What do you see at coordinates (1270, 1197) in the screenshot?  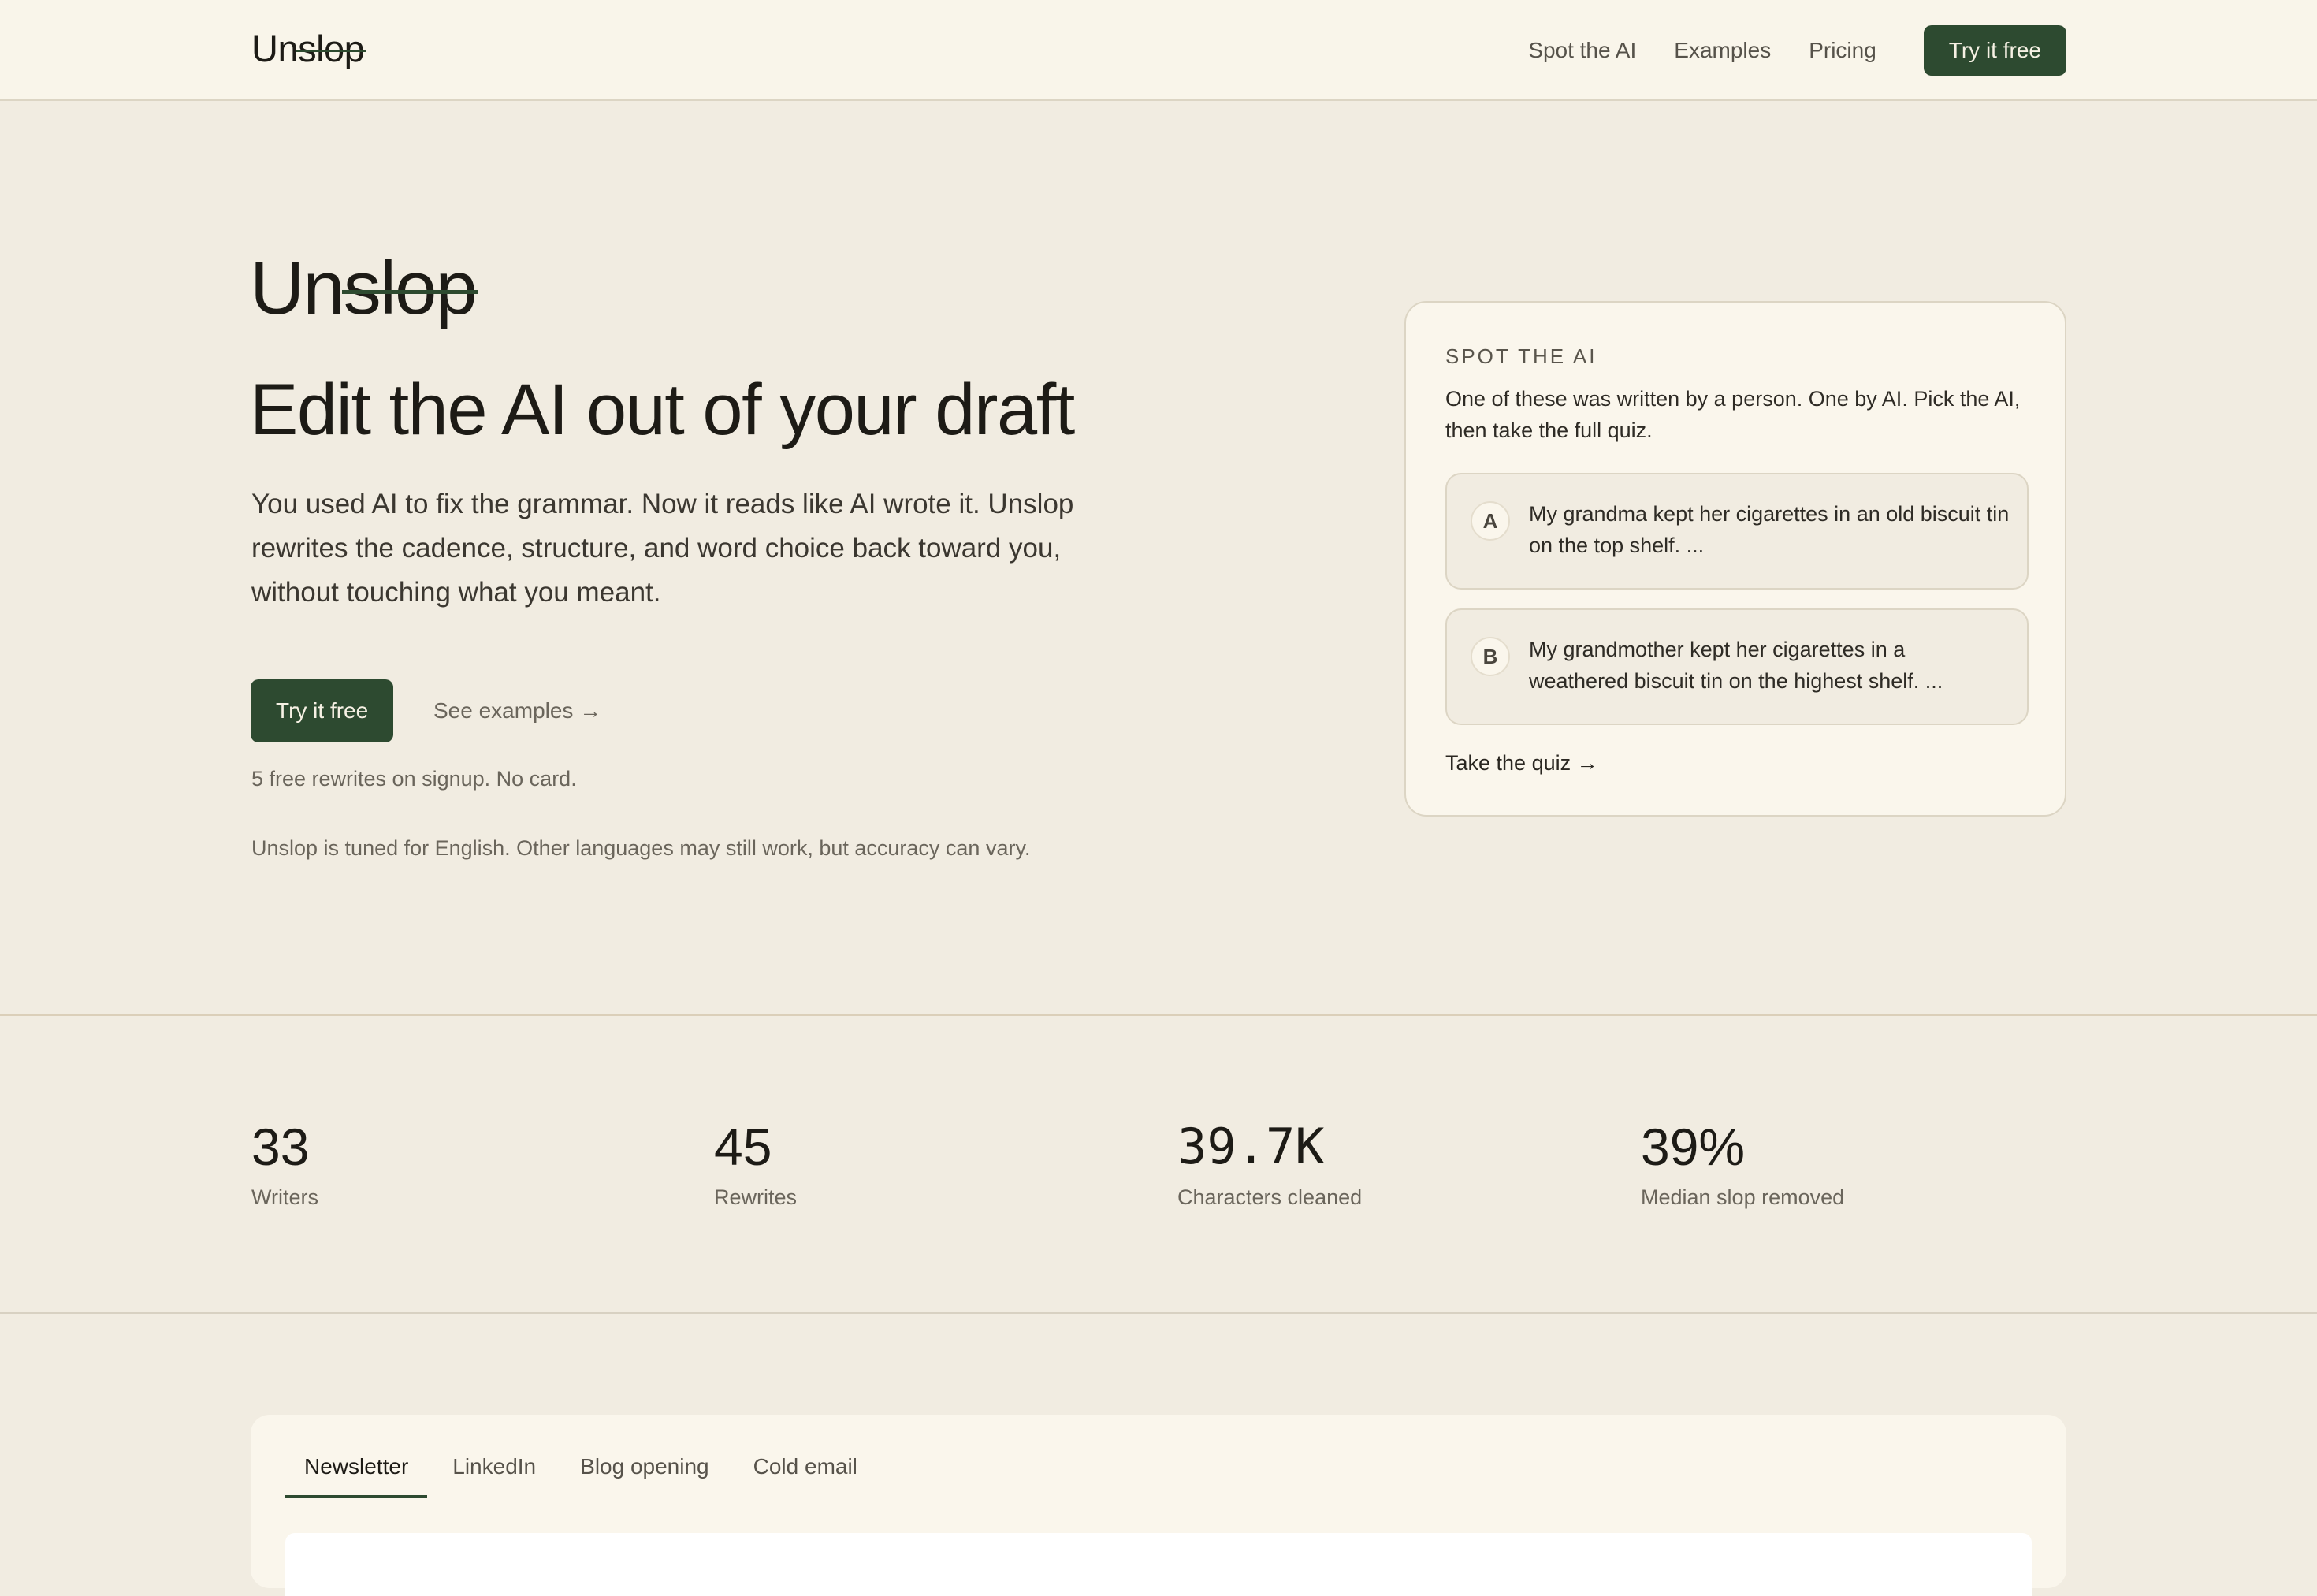 I see `stat-label: Characters cleaned` at bounding box center [1270, 1197].